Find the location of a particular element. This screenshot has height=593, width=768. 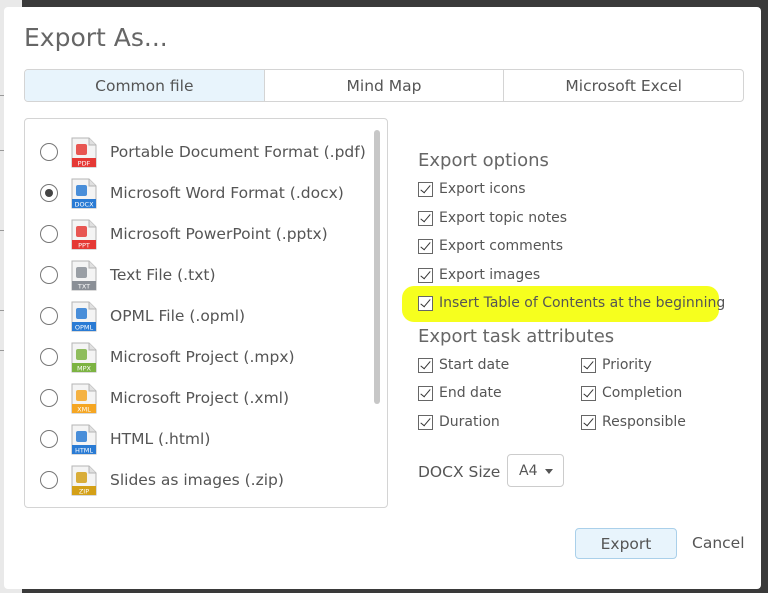

chevron-down-icon is located at coordinates (549, 471).